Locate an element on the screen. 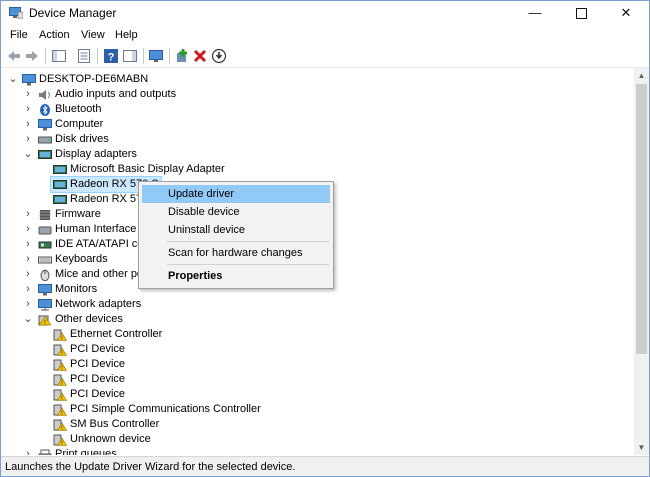 Image resolution: width=650 pixels, height=477 pixels. minimize-icon: — is located at coordinates (535, 12).